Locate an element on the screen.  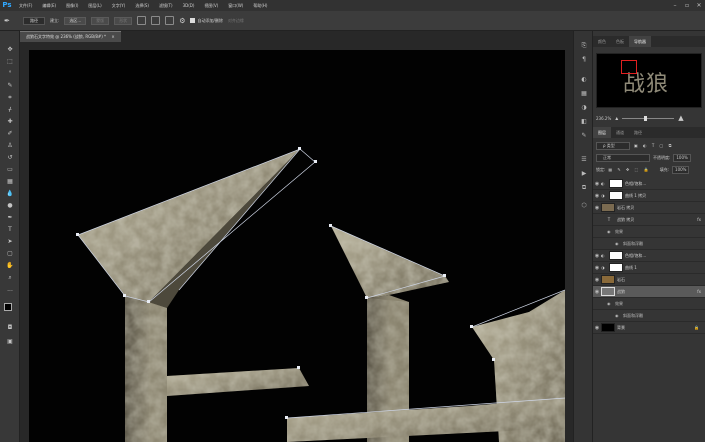
eraser-tool-icon: ▭ is located at coordinates (10, 169).